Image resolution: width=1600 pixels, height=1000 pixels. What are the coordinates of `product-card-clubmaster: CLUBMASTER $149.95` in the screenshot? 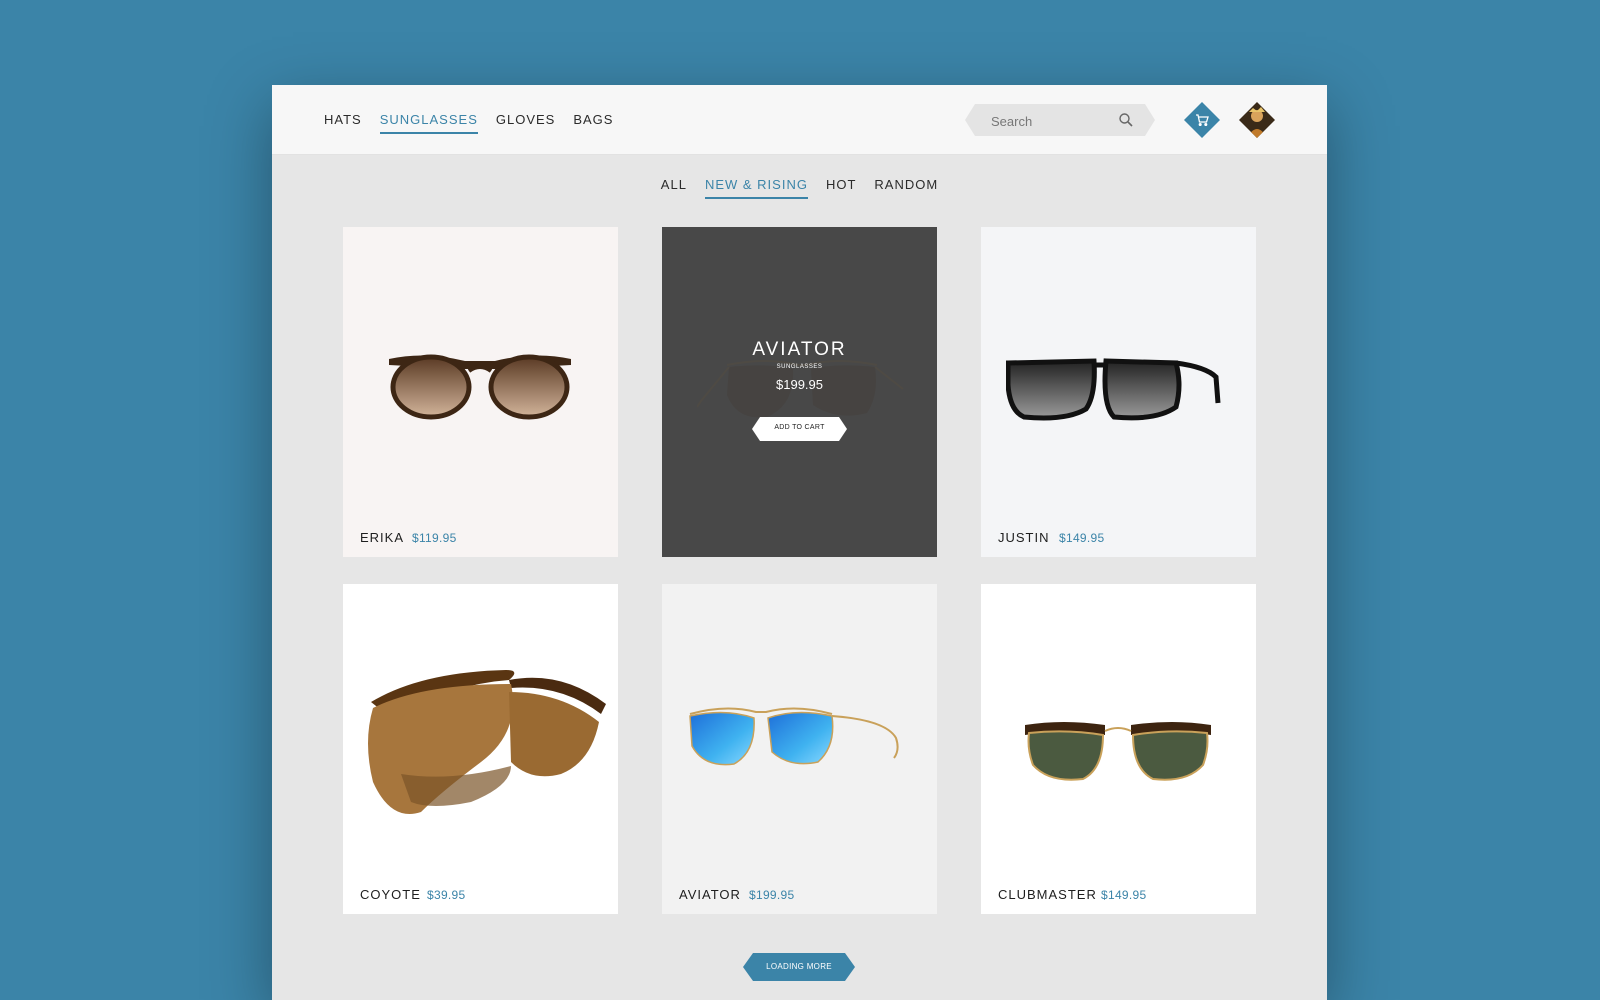 It's located at (1118, 749).